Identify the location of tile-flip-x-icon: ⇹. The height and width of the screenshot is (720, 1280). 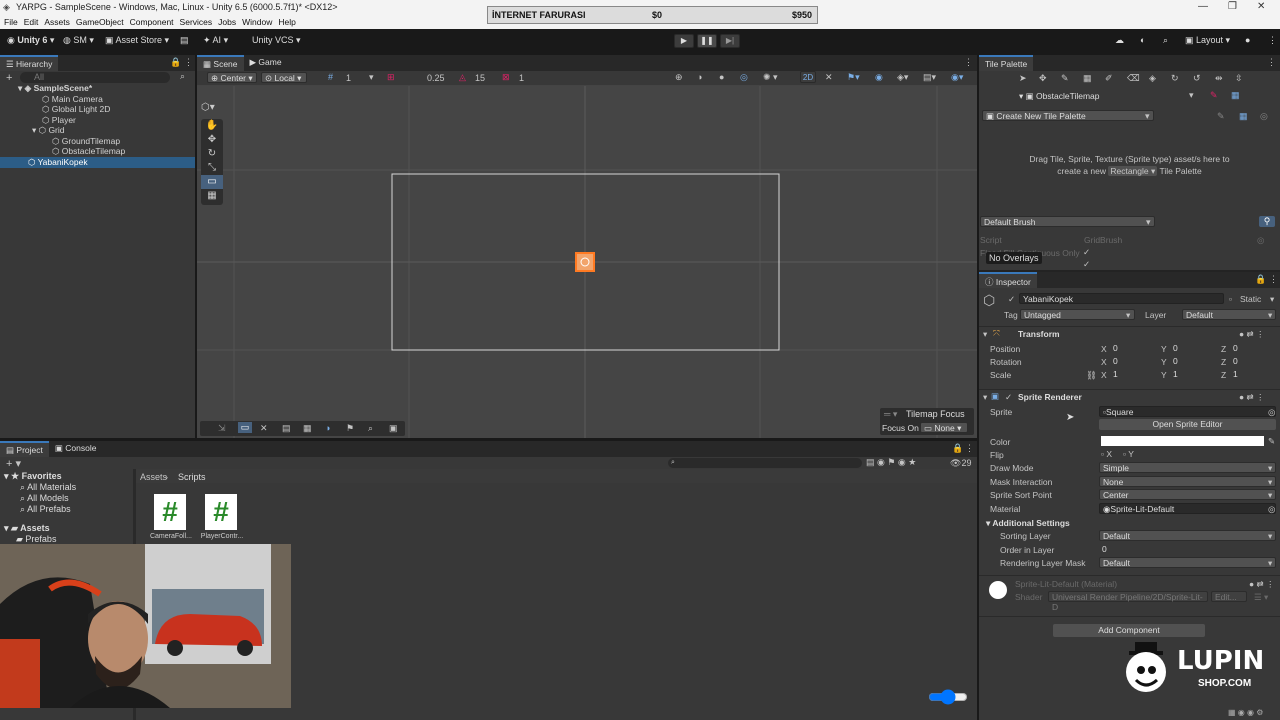
(1219, 78).